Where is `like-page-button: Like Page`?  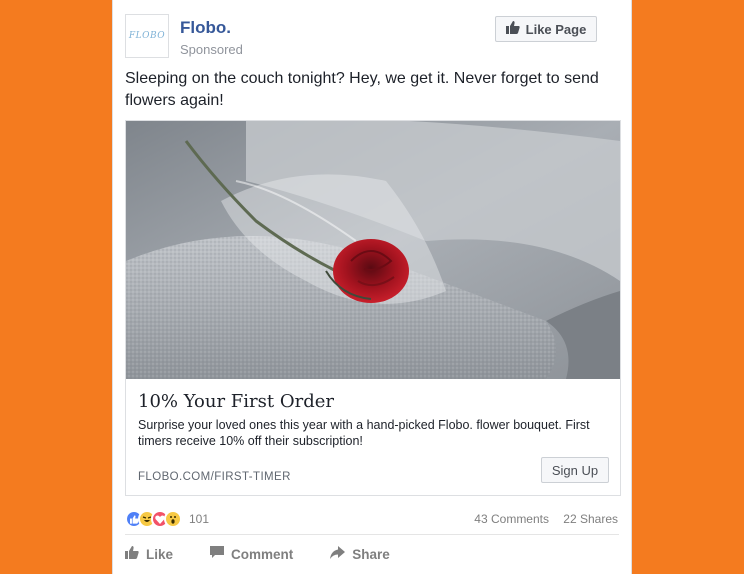 like-page-button: Like Page is located at coordinates (546, 29).